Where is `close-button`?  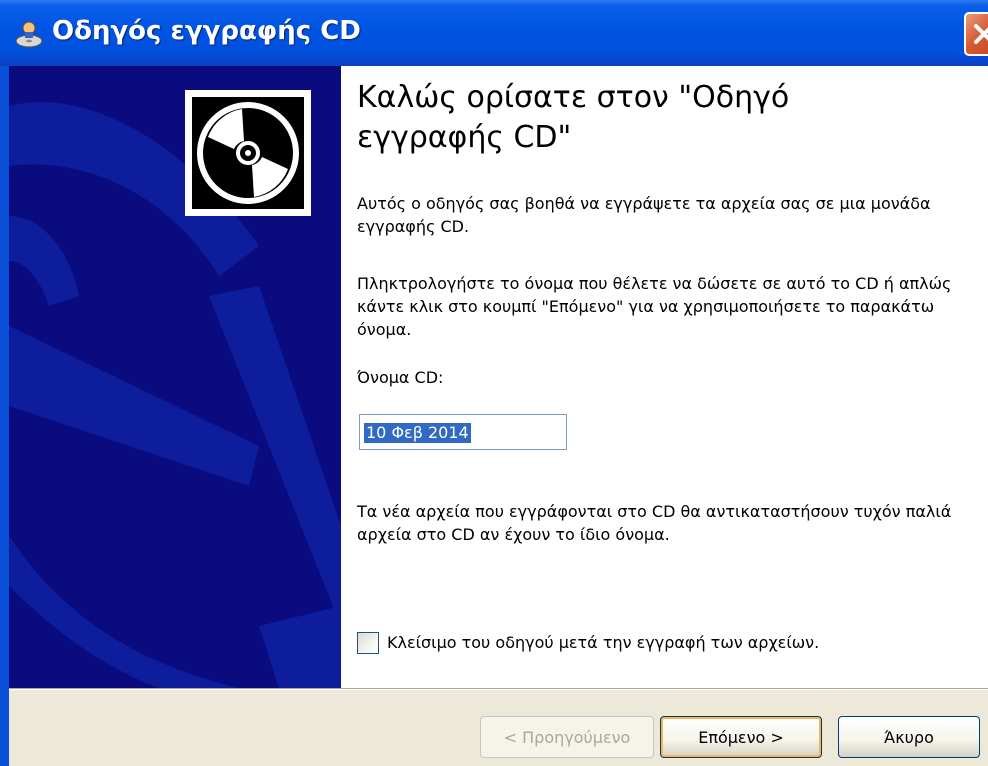 close-button is located at coordinates (976, 34).